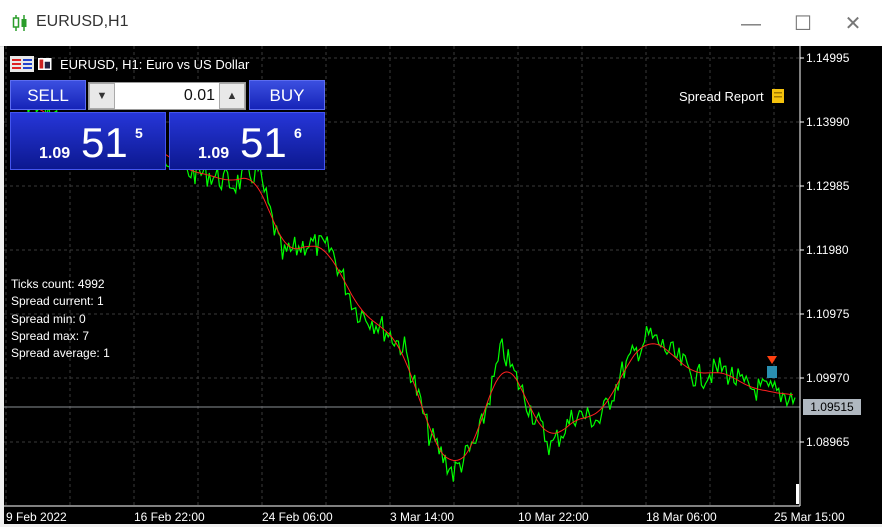 The image size is (882, 527). I want to click on report-icon, so click(777, 96).